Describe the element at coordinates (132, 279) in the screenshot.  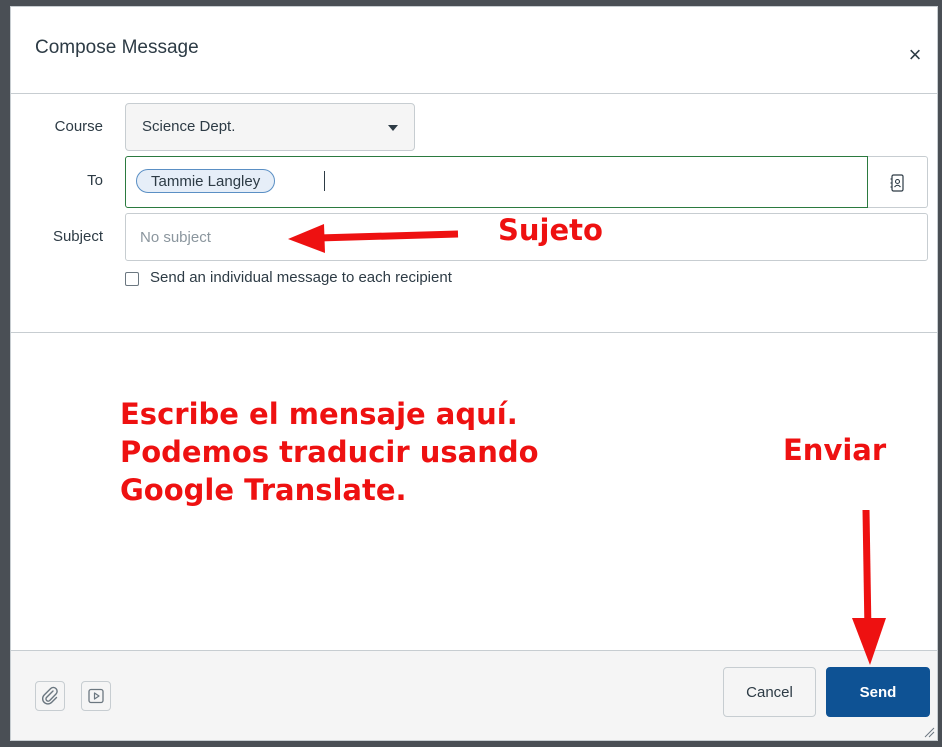
I see `individual-message-checkbox` at that location.